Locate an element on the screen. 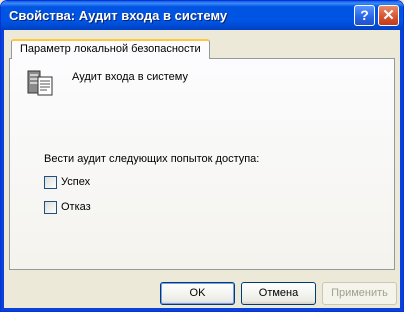  tab-local-security-setting: Параметр локальной безопасности is located at coordinates (110, 49).